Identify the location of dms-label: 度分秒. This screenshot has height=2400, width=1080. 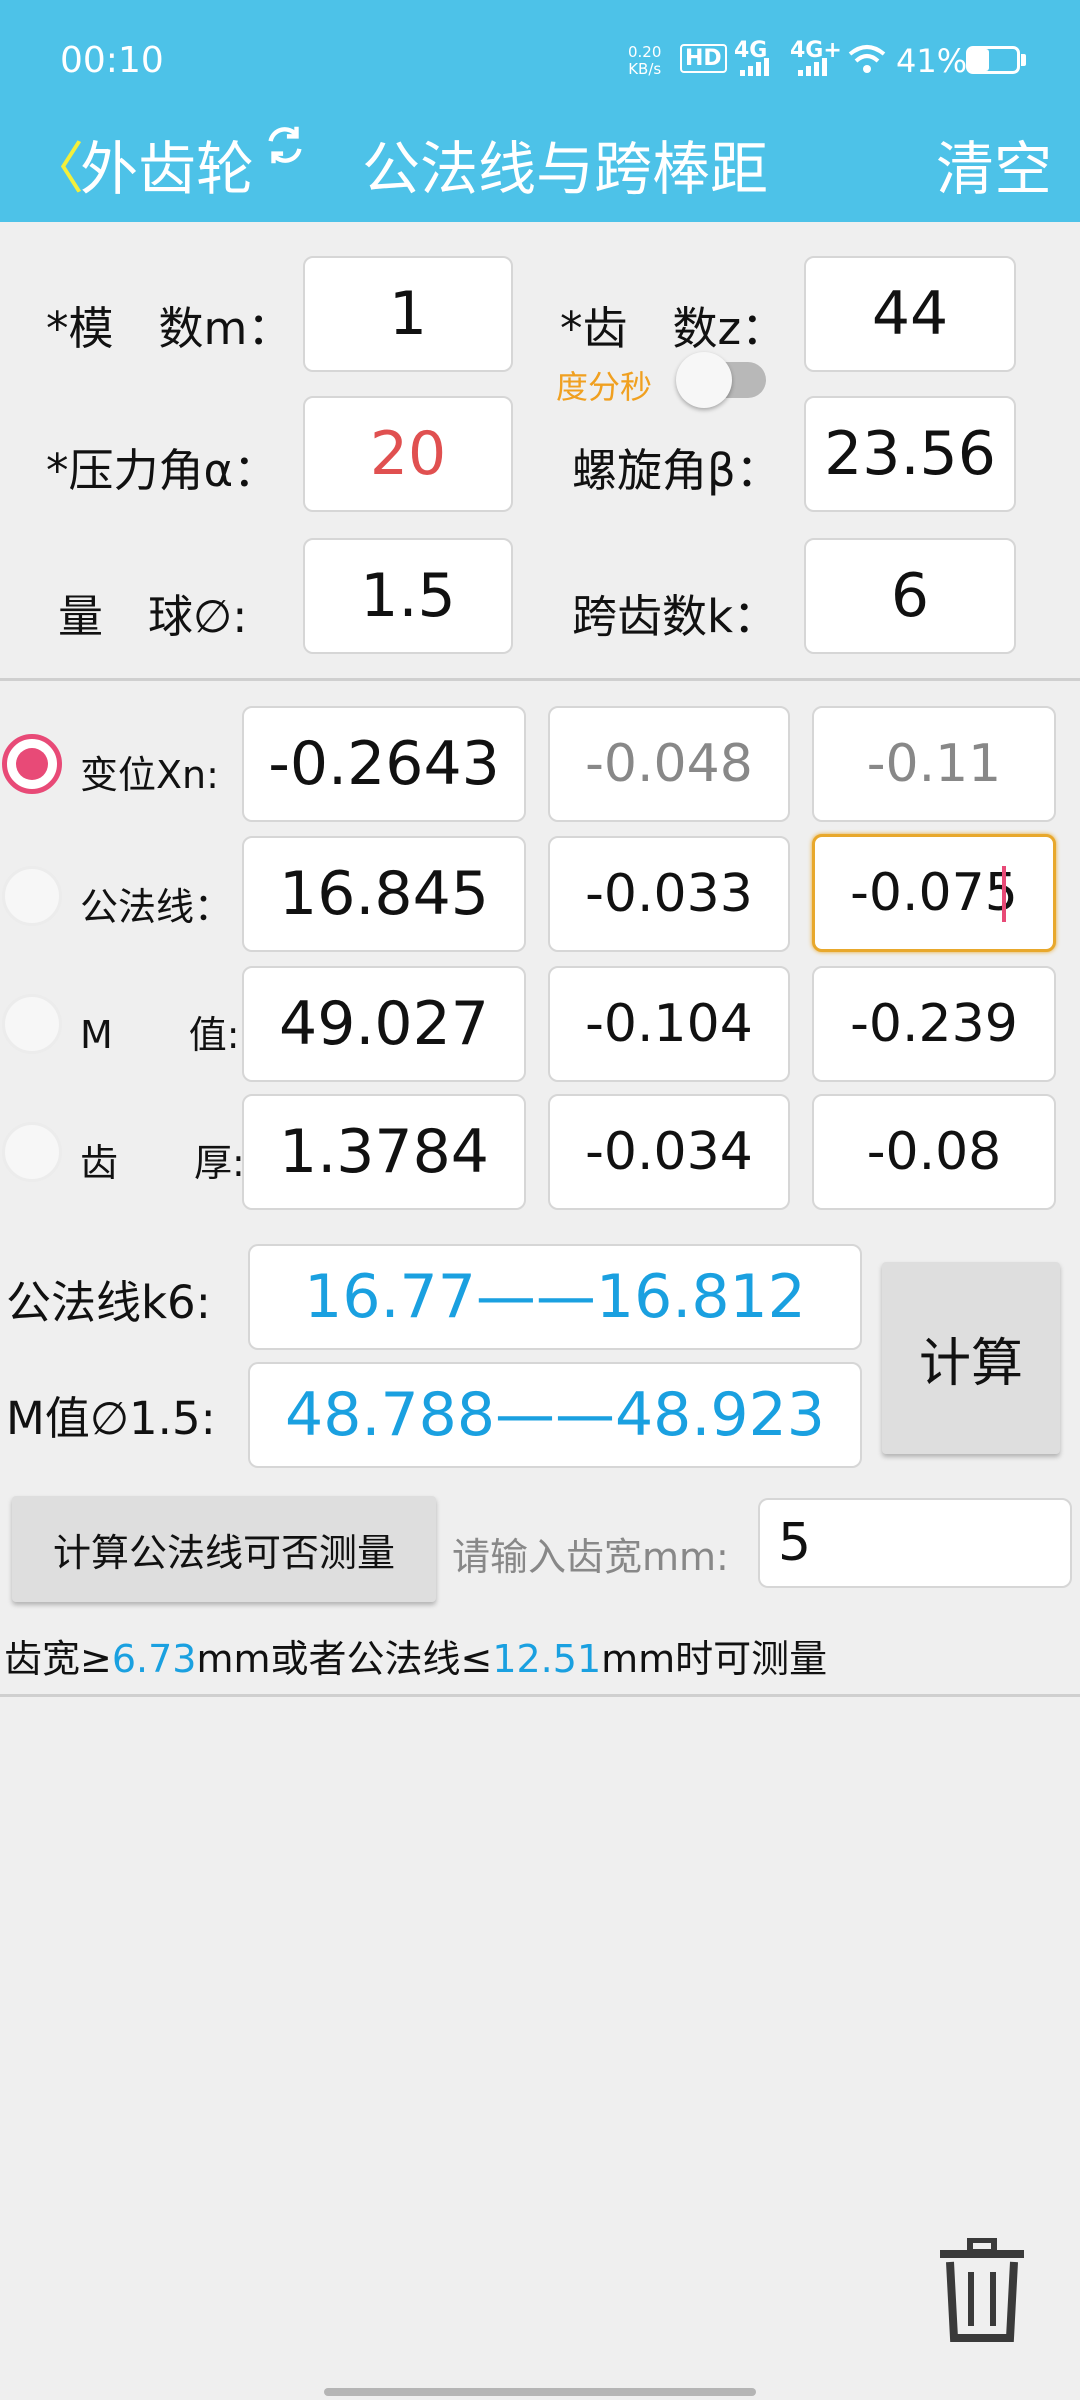
(604, 387).